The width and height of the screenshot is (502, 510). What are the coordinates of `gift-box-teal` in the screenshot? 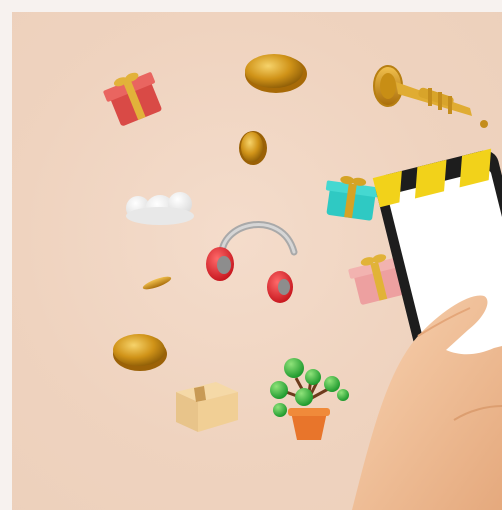 It's located at (353, 198).